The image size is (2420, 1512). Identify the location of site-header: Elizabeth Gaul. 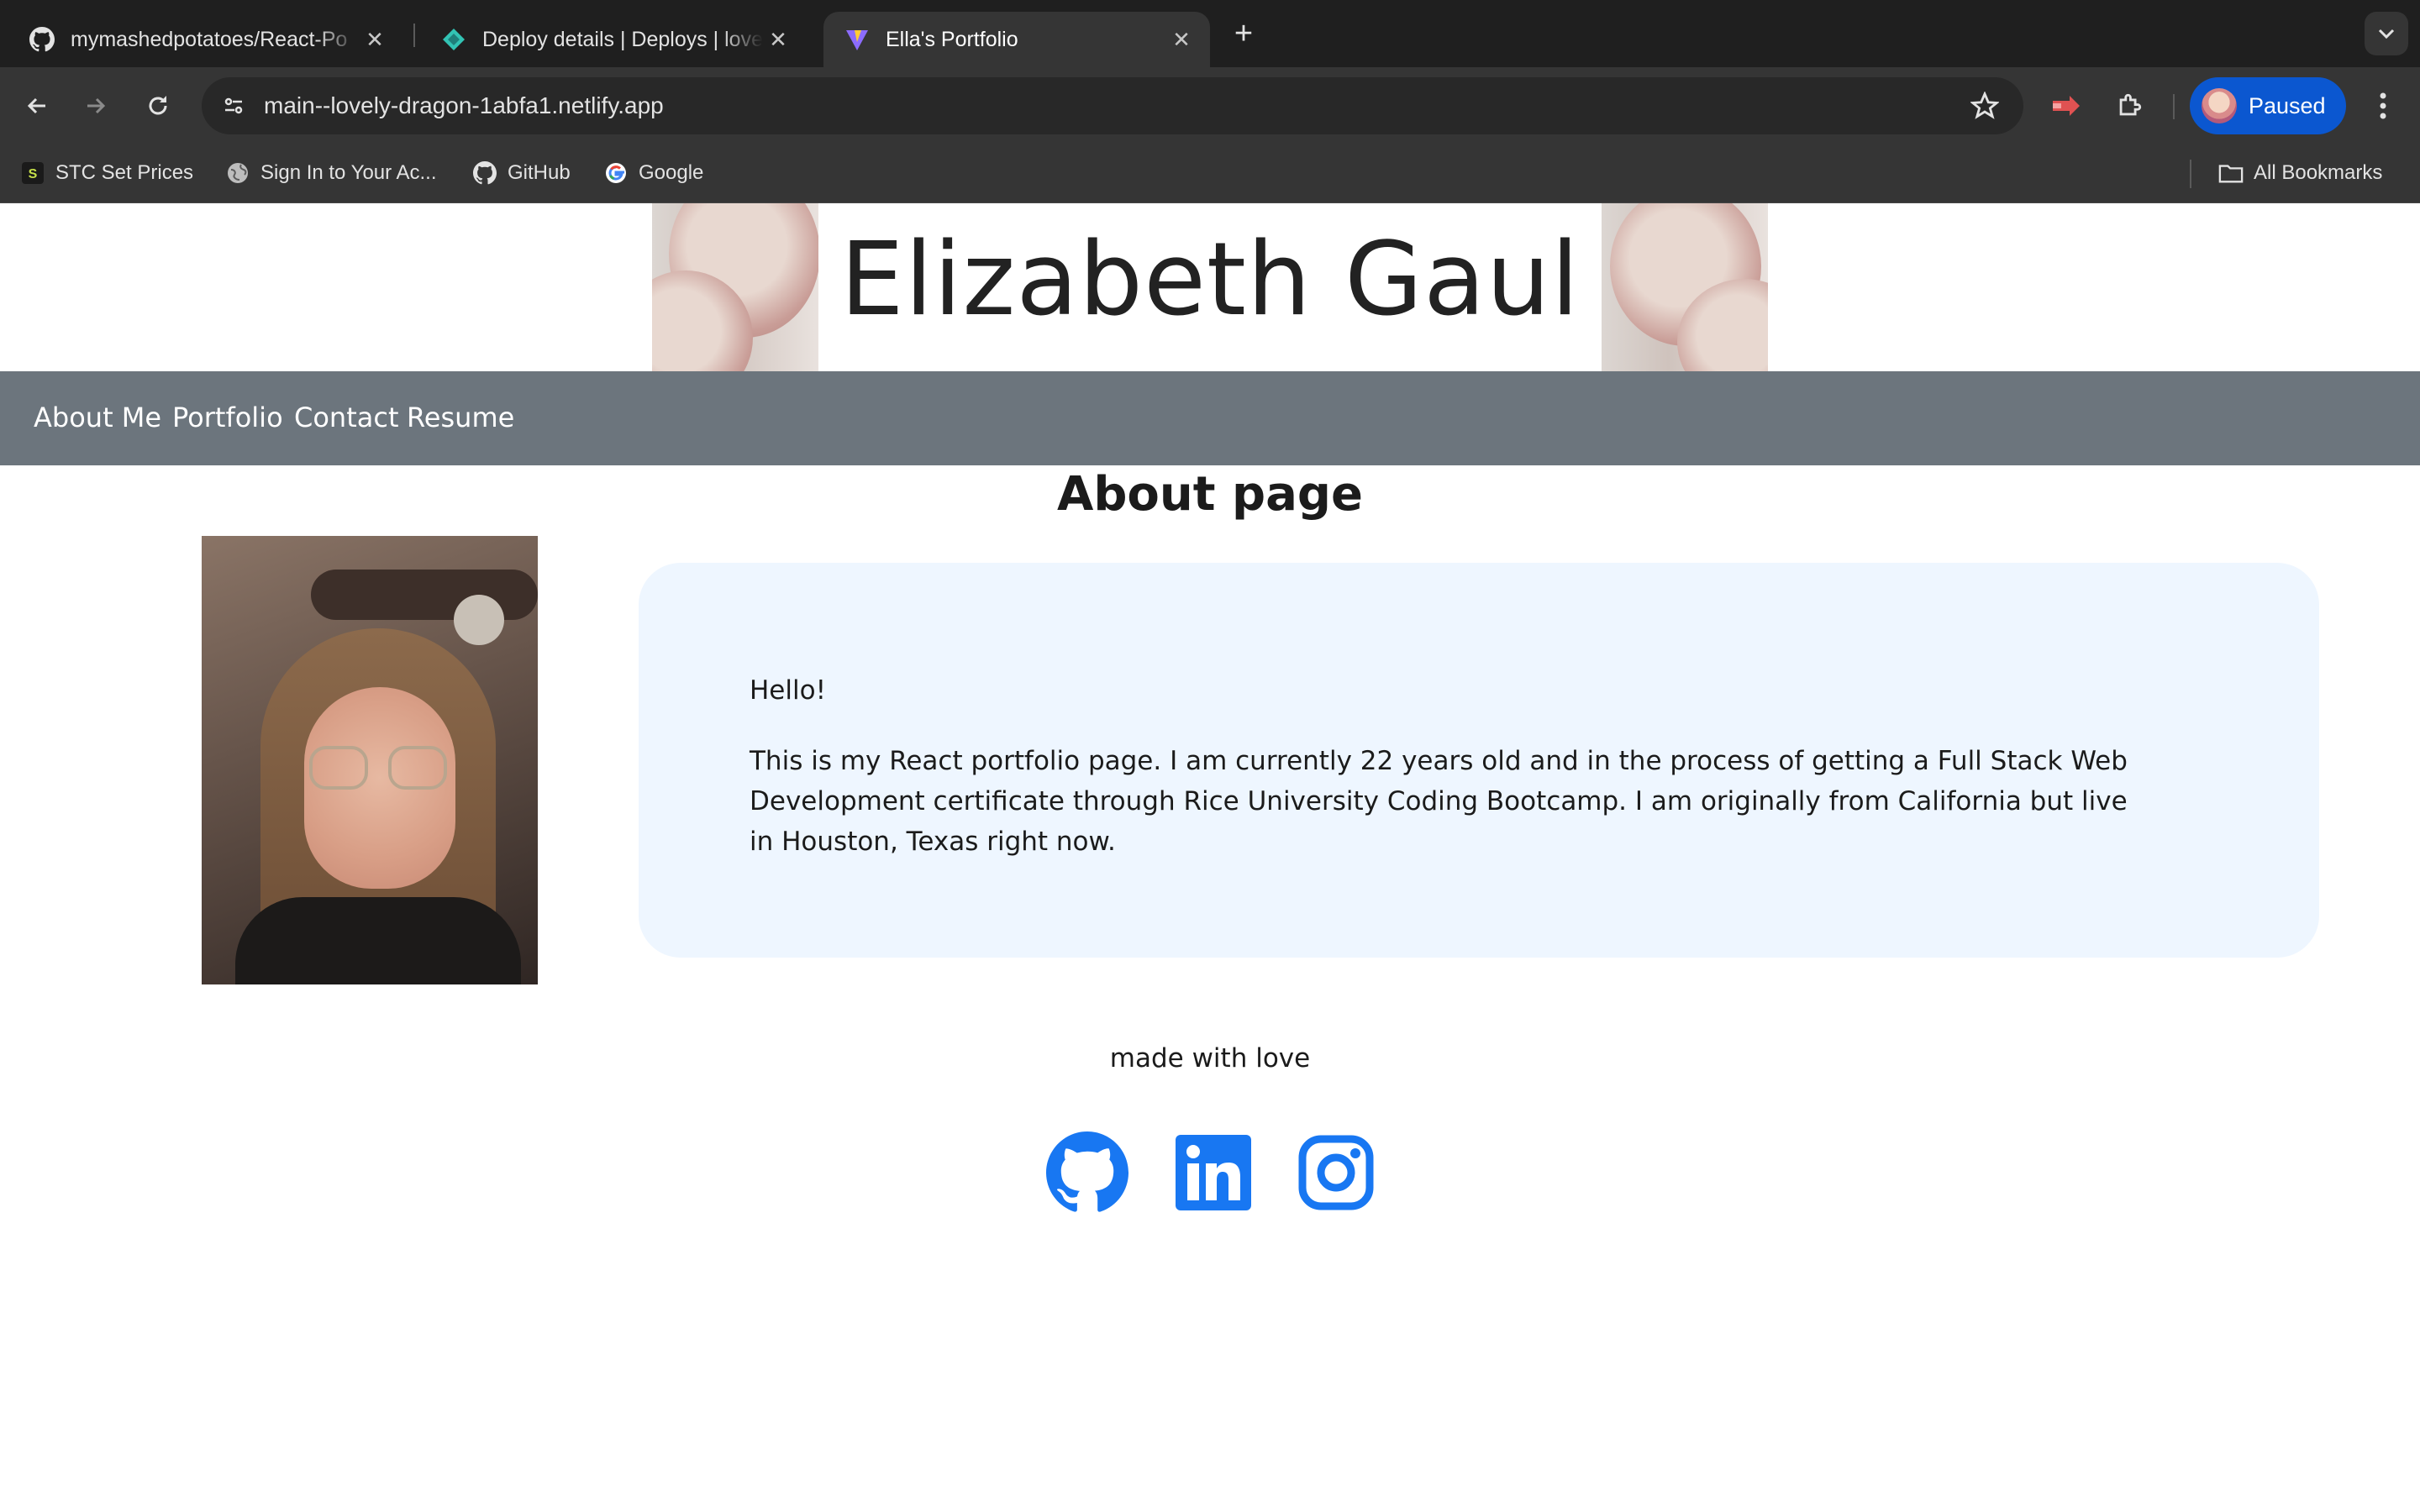
(1210, 287).